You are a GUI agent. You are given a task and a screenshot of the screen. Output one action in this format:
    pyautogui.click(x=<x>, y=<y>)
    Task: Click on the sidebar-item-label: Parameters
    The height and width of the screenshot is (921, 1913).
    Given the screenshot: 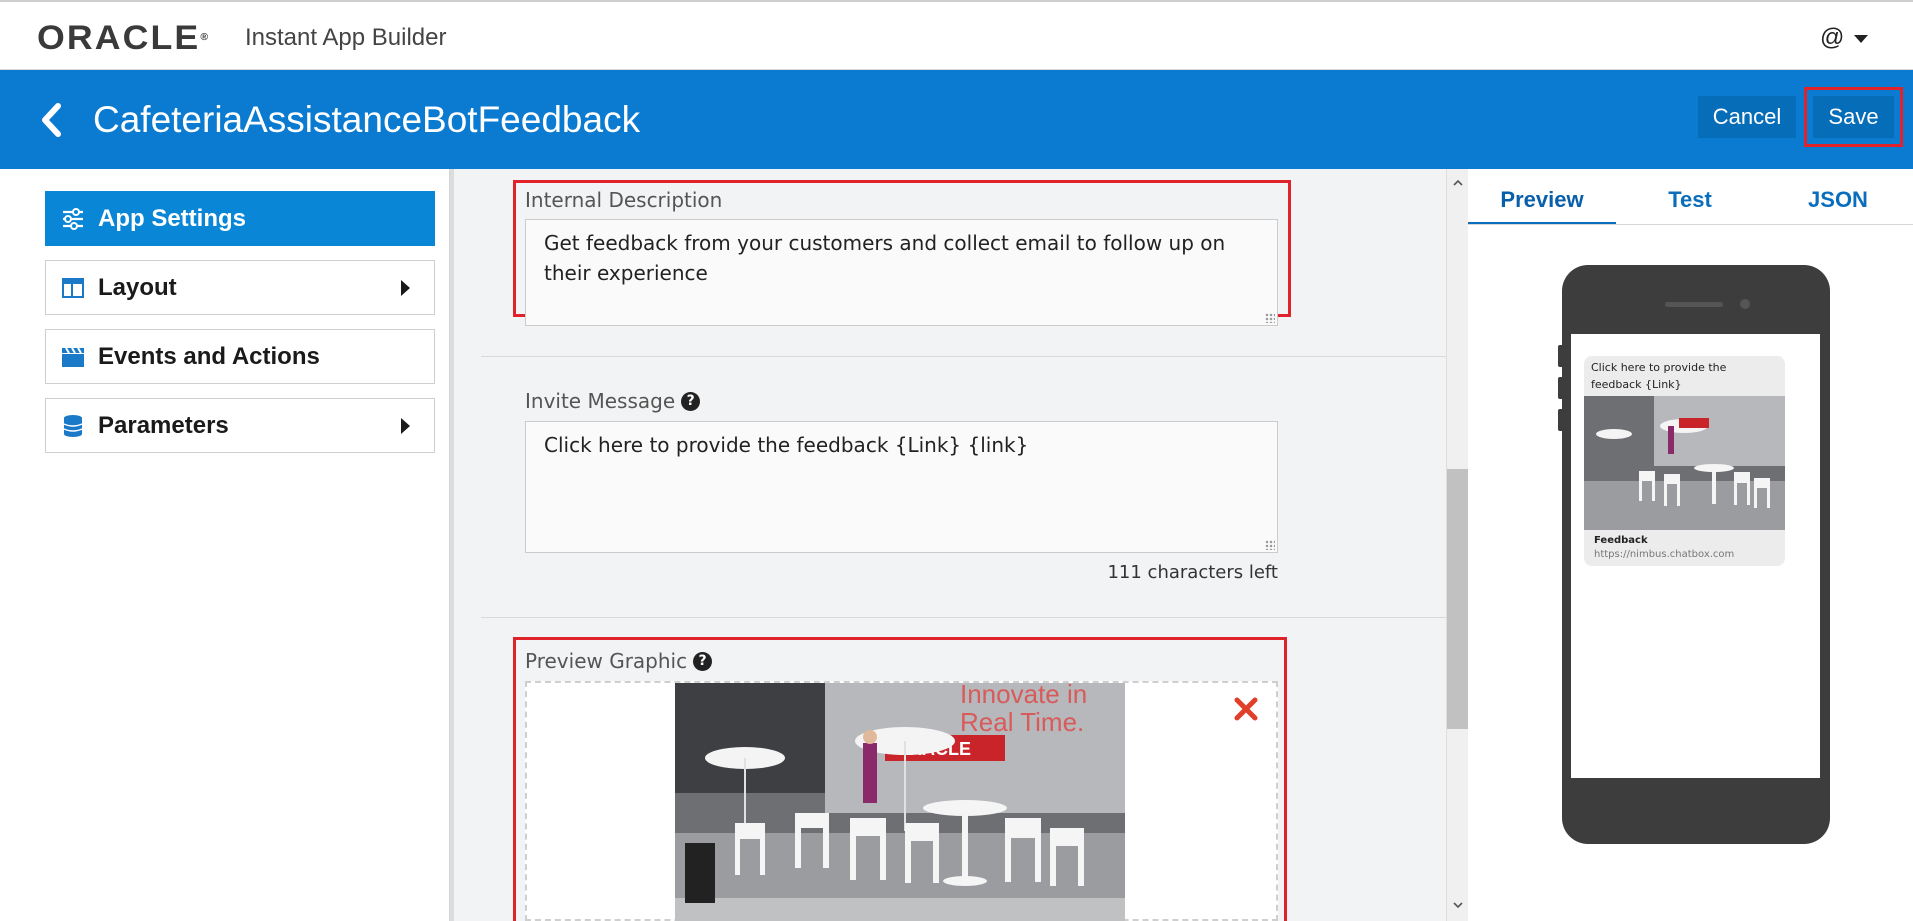 What is the action you would take?
    pyautogui.click(x=163, y=425)
    